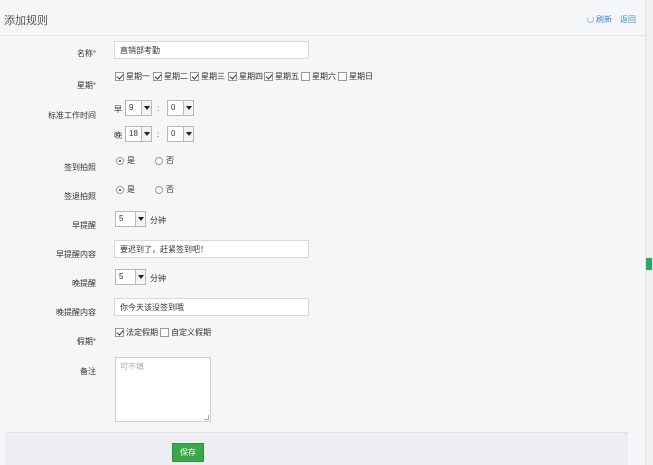  Describe the element at coordinates (211, 249) in the screenshot. I see `early-remind-content-input: 要迟到了，赶紧签到吧！` at that location.